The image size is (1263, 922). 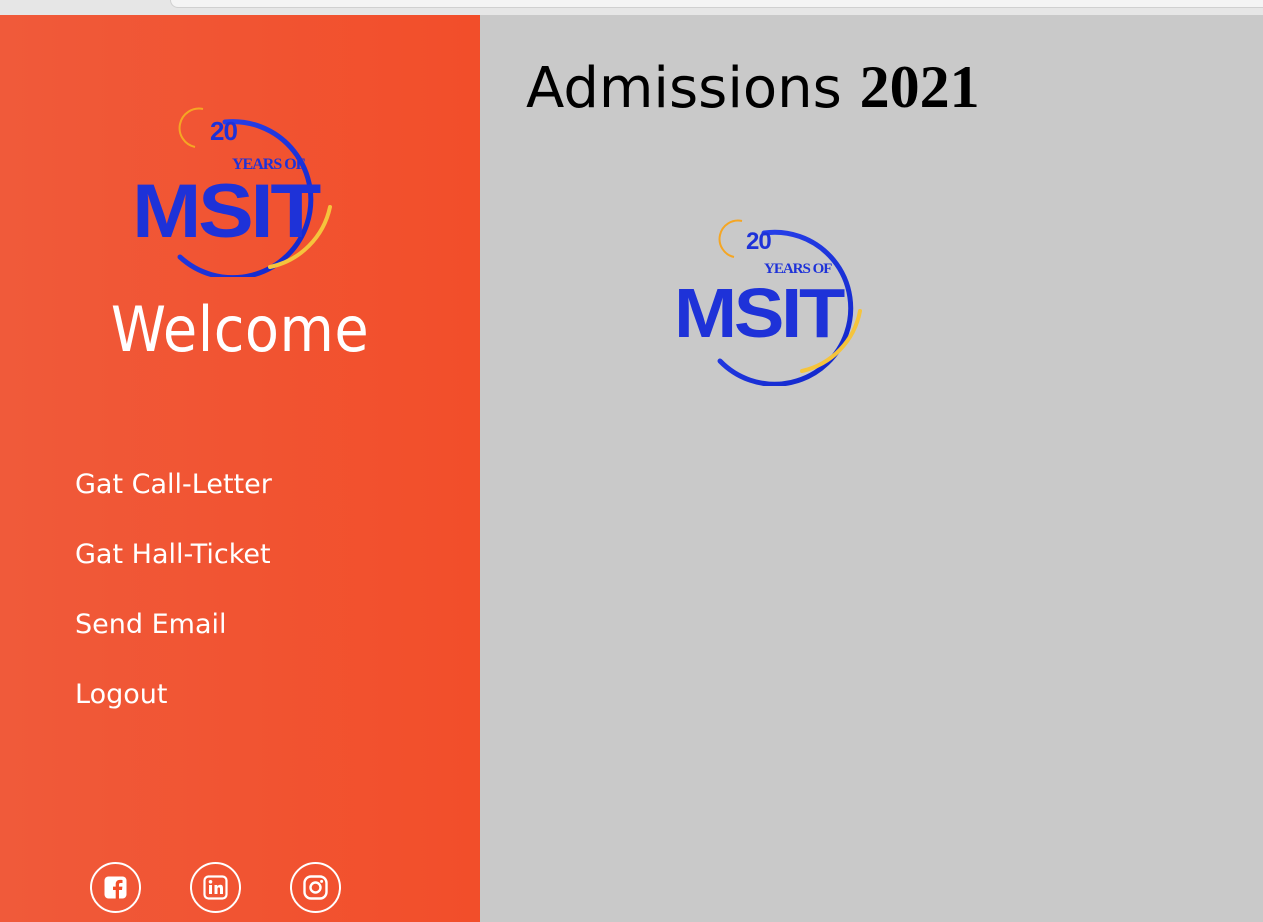 I want to click on linkedin-button, so click(x=215, y=887).